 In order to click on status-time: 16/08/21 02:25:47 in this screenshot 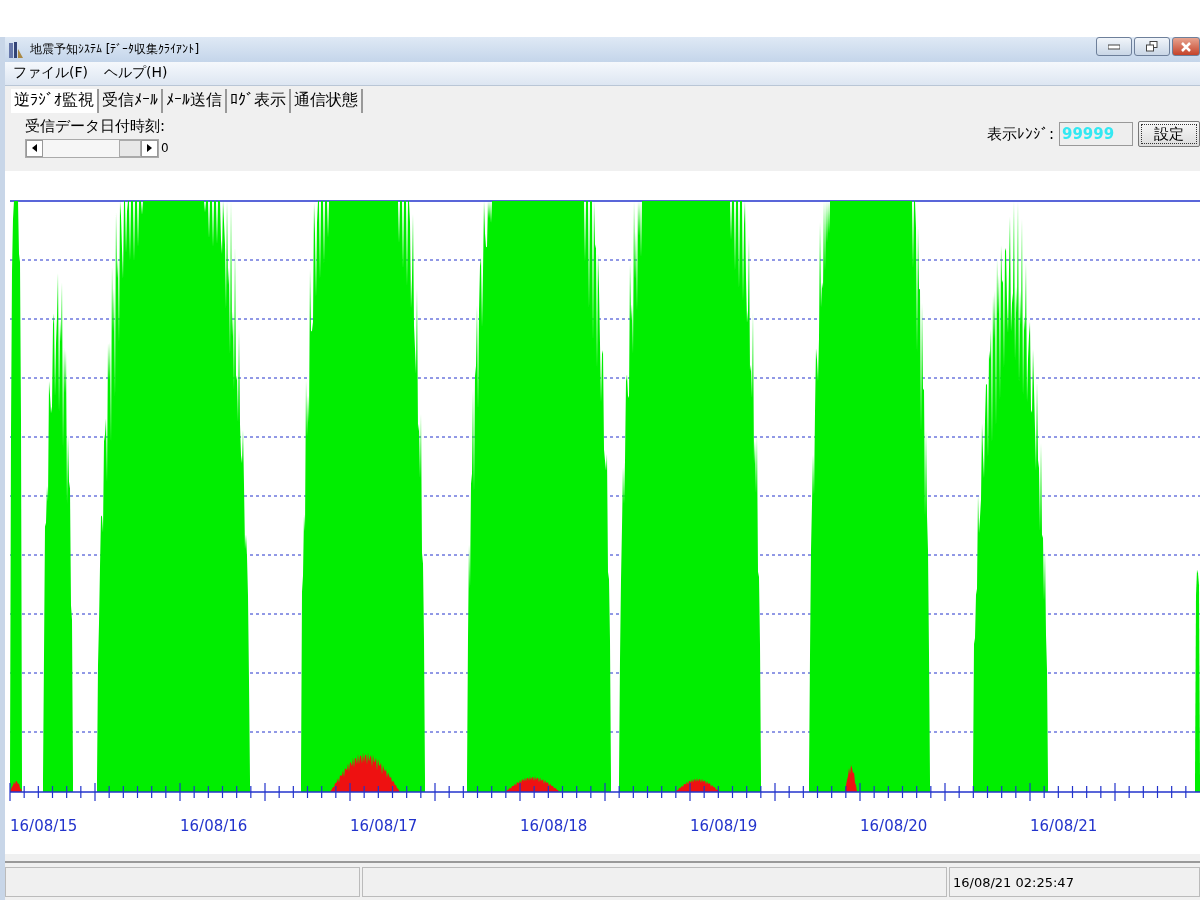, I will do `click(1074, 882)`.